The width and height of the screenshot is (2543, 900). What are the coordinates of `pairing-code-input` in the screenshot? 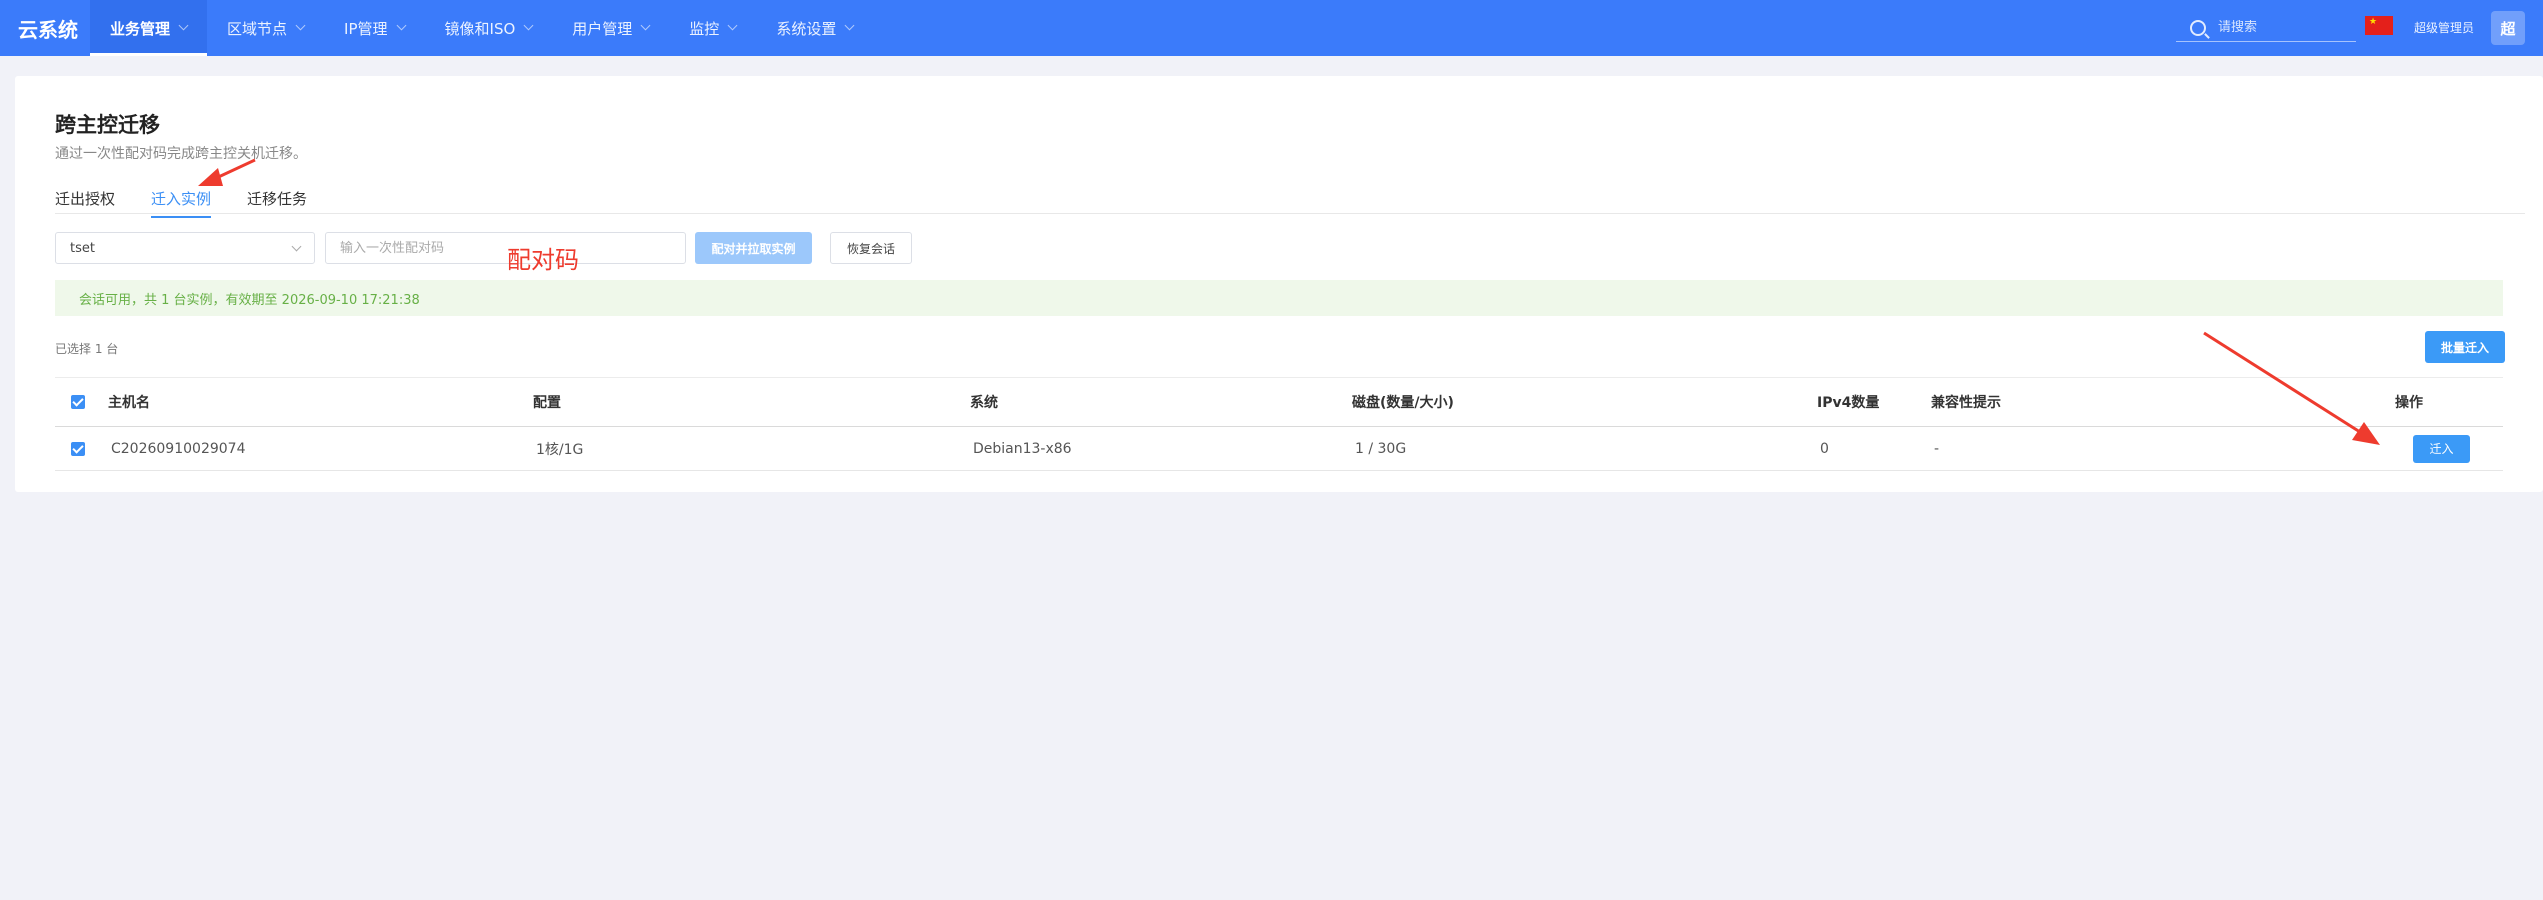 It's located at (505, 248).